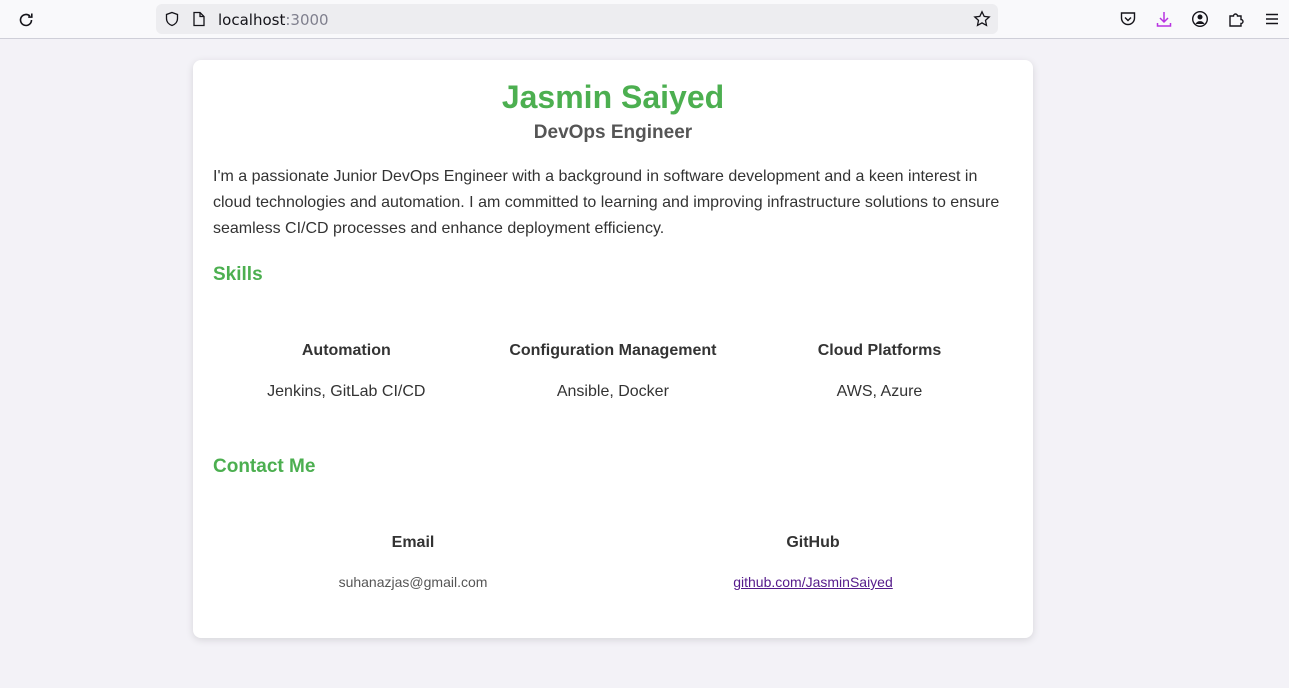 The image size is (1289, 688). Describe the element at coordinates (199, 19) in the screenshot. I see `page-icon` at that location.